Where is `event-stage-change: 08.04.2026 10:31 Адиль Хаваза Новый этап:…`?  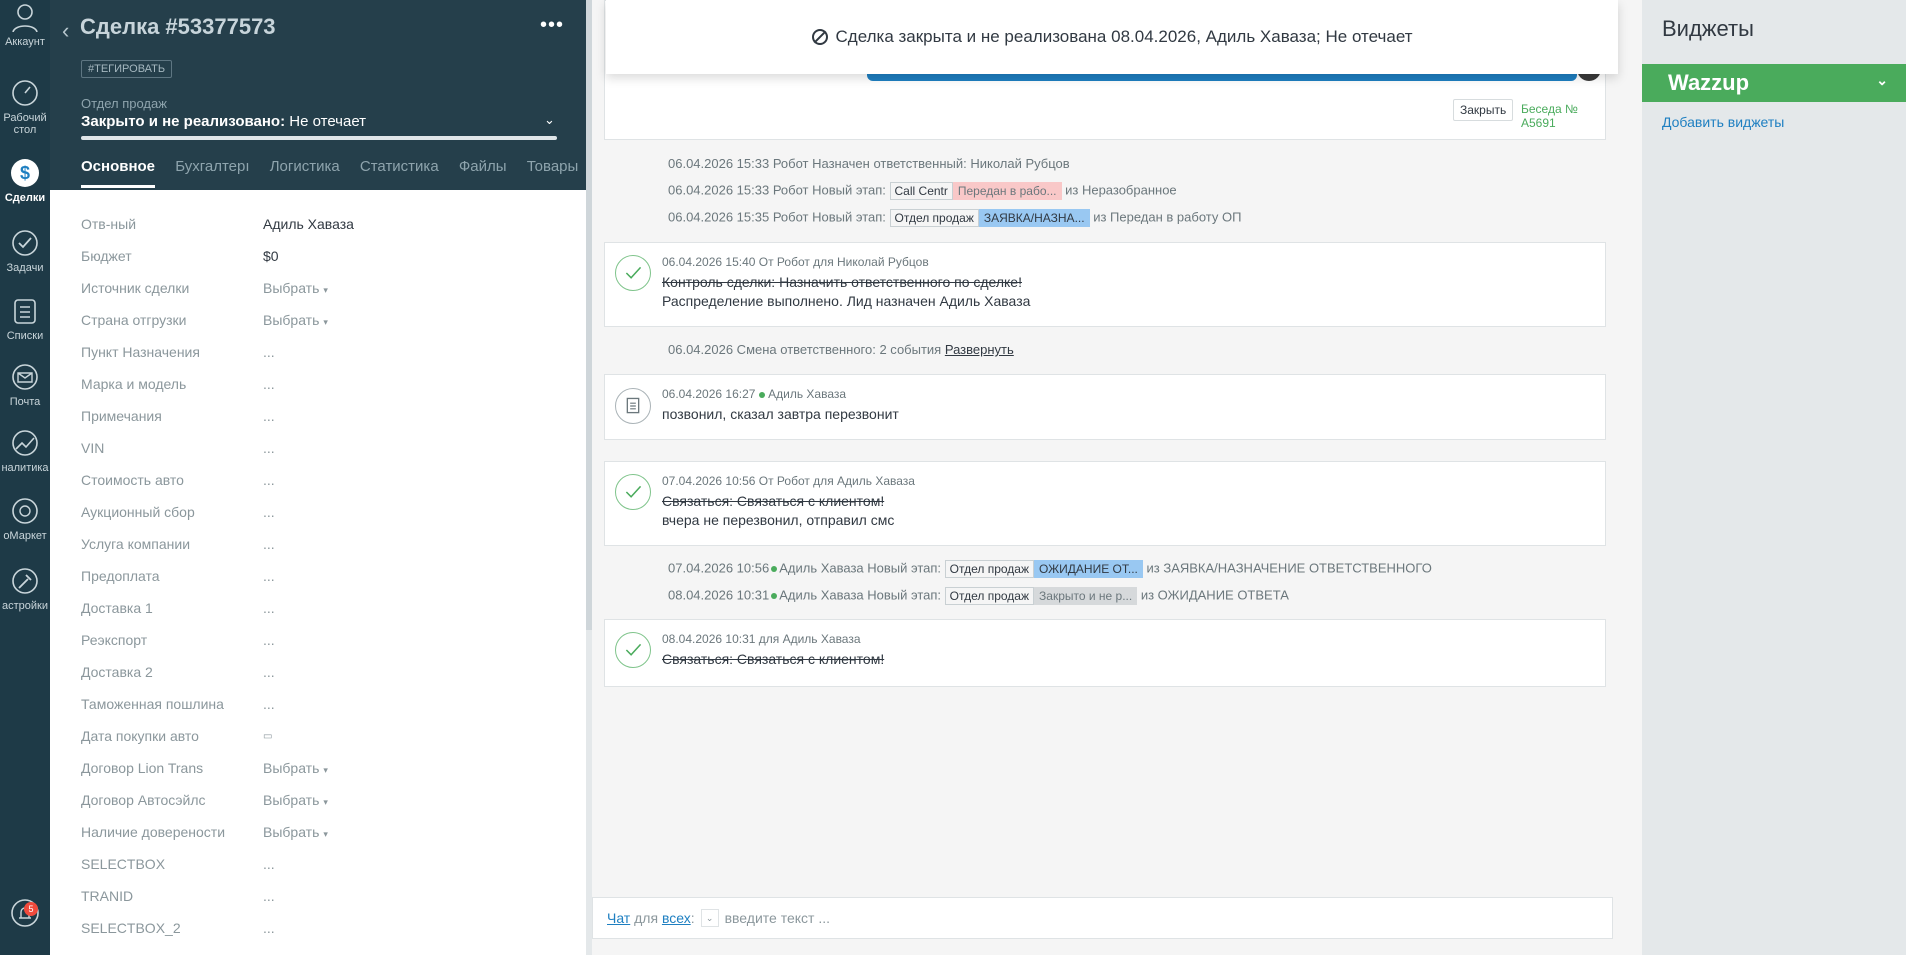
event-stage-change: 08.04.2026 10:31 Адиль Хаваза Новый этап:… is located at coordinates (978, 596).